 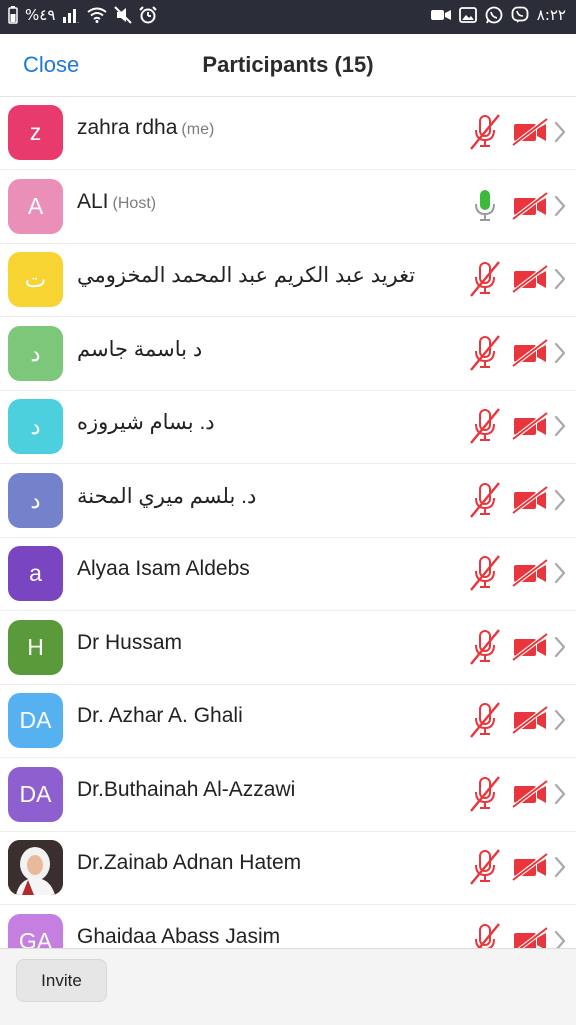 I want to click on viber-icon, so click(x=520, y=15).